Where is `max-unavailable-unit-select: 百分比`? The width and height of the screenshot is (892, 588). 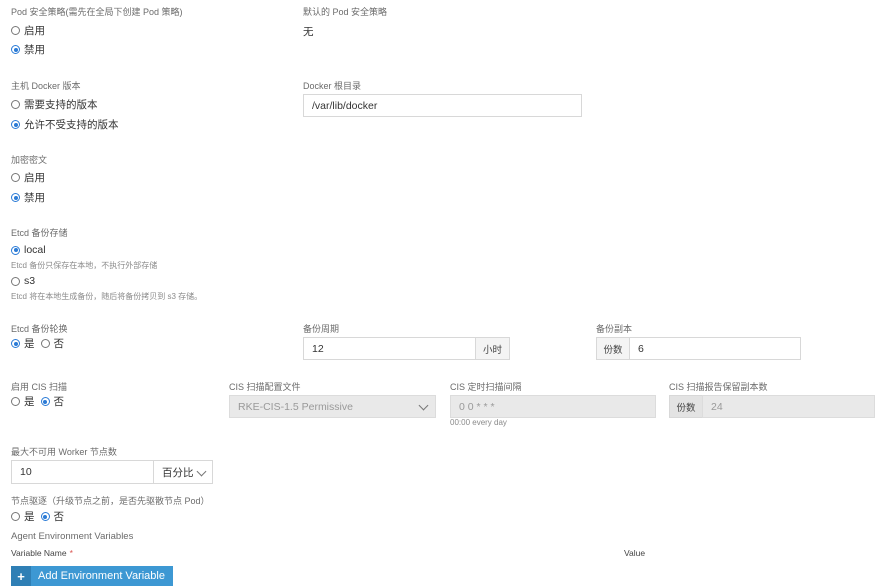 max-unavailable-unit-select: 百分比 is located at coordinates (183, 472).